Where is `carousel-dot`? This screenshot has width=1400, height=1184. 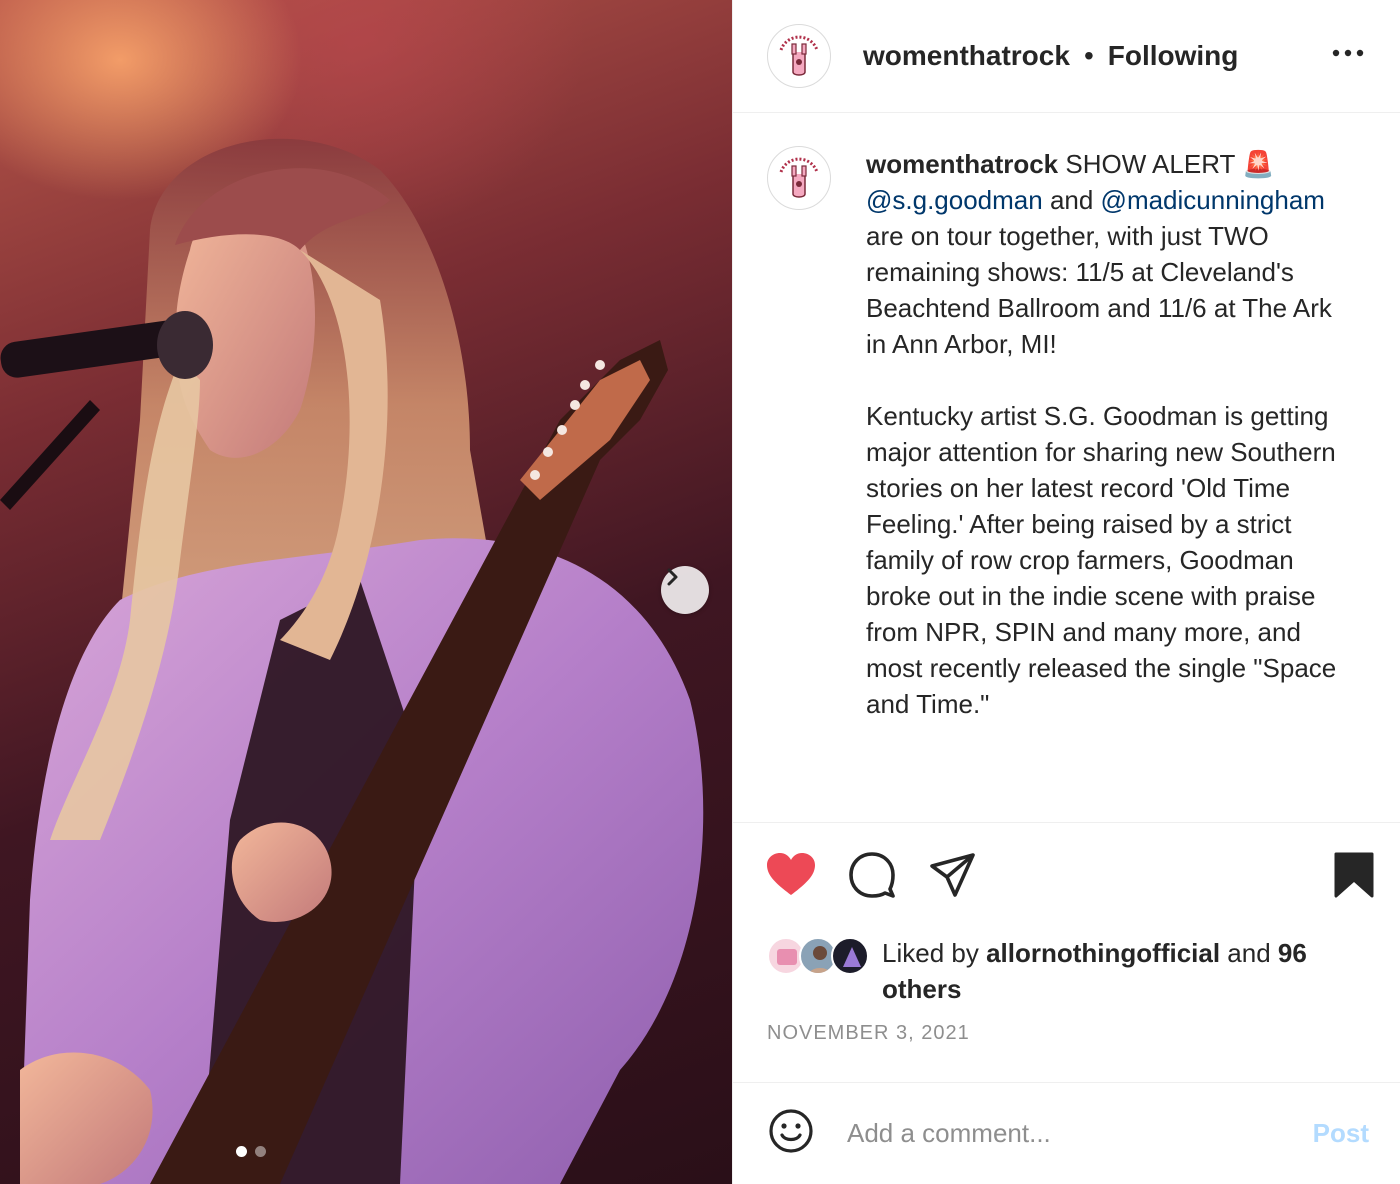
carousel-dot is located at coordinates (260, 1151).